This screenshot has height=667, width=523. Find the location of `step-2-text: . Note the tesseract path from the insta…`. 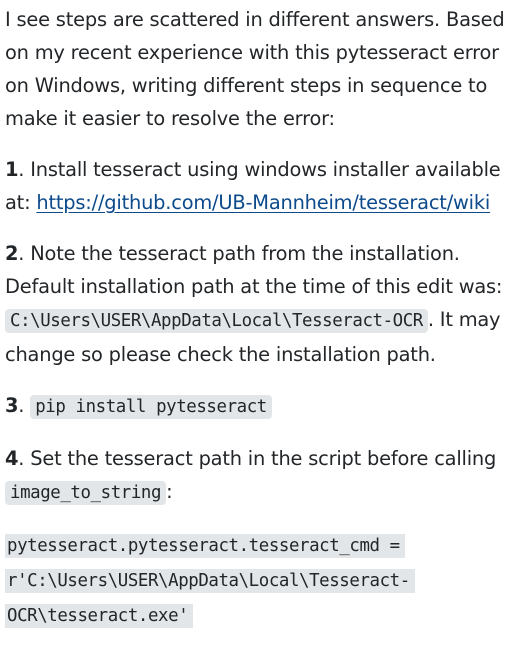

step-2-text: . Note the tesseract path from the insta… is located at coordinates (254, 270).